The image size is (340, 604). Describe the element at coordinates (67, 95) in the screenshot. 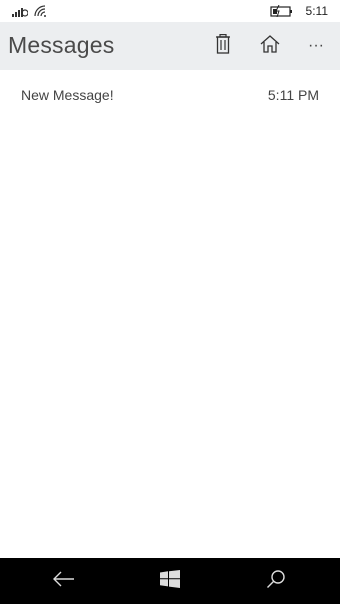

I see `message-subject: New Message!` at that location.